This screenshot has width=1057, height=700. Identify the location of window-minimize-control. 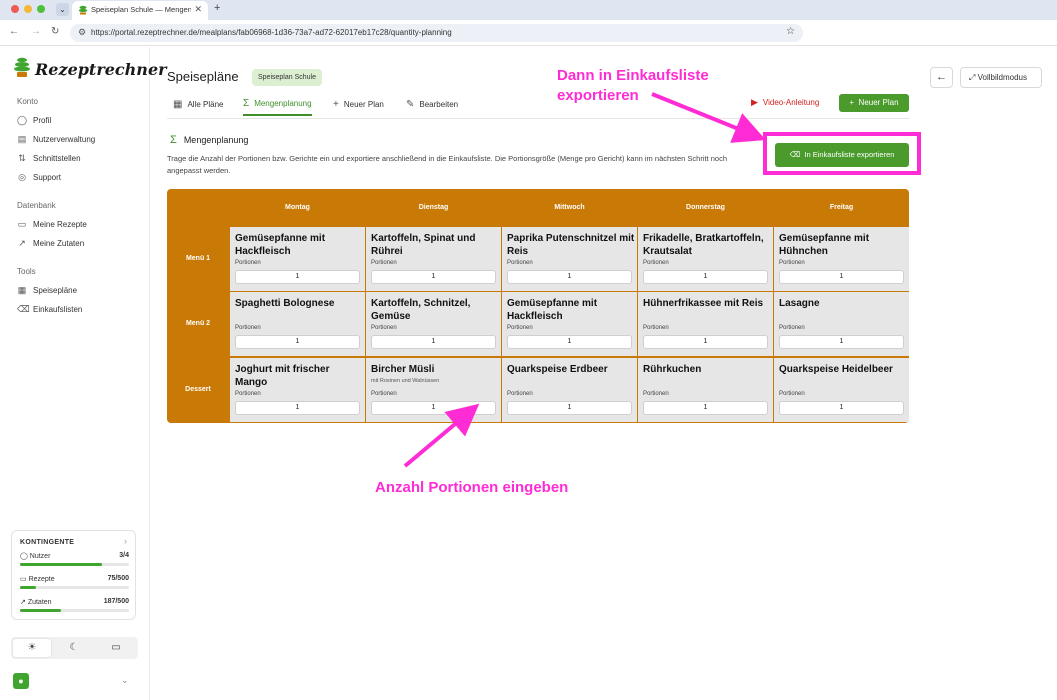
(28, 9).